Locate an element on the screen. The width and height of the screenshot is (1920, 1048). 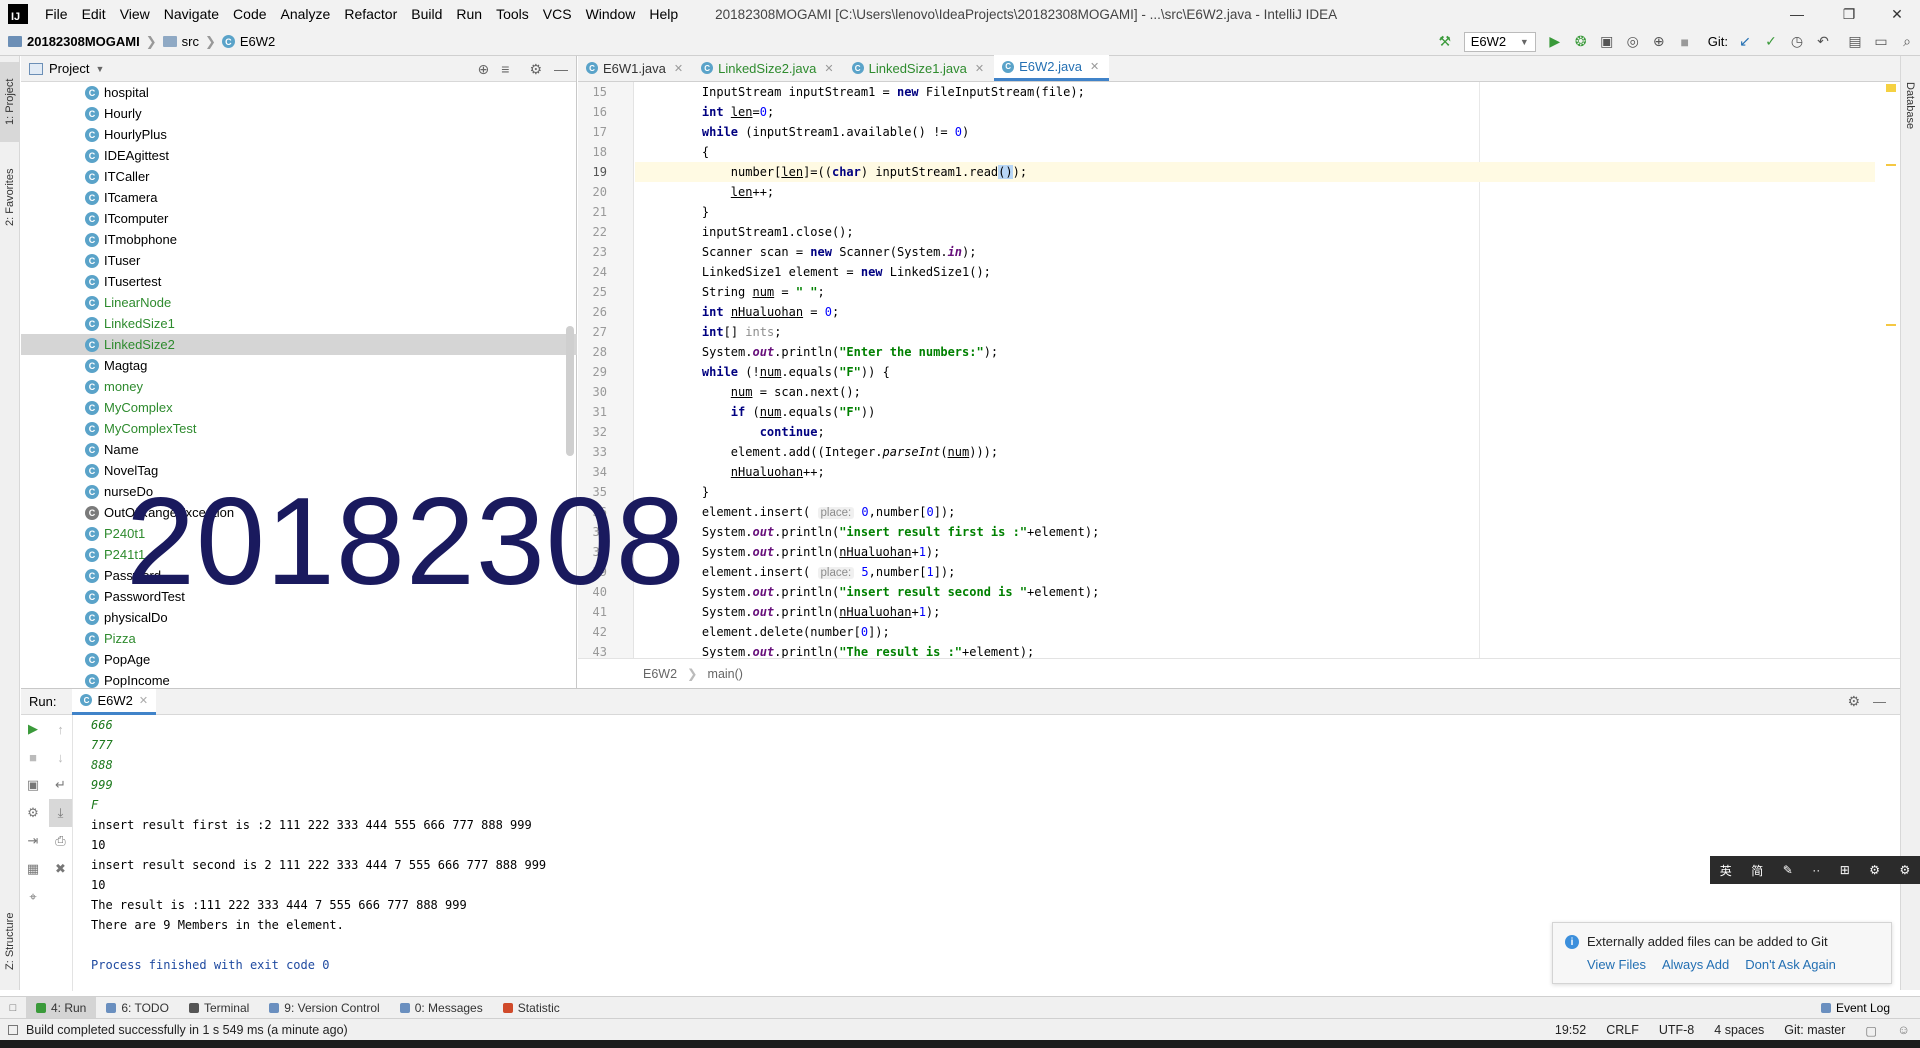
settings-icon: ⚙ is located at coordinates (33, 813).